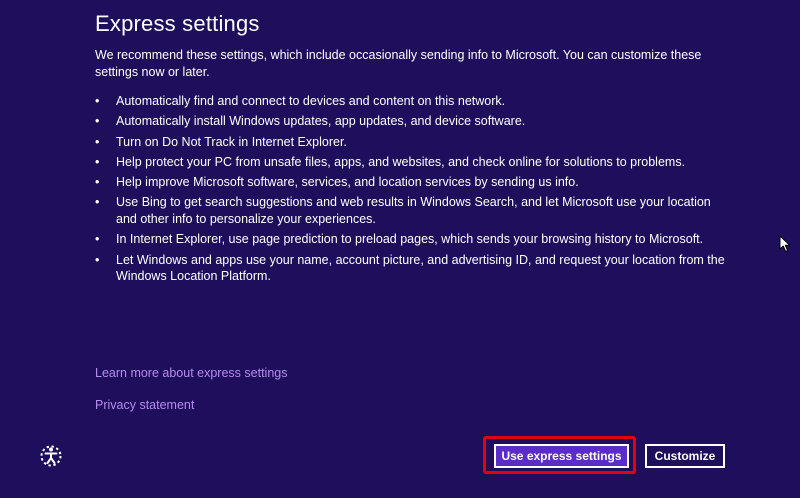 Image resolution: width=800 pixels, height=498 pixels. Describe the element at coordinates (177, 23) in the screenshot. I see `page-title: Express settings` at that location.